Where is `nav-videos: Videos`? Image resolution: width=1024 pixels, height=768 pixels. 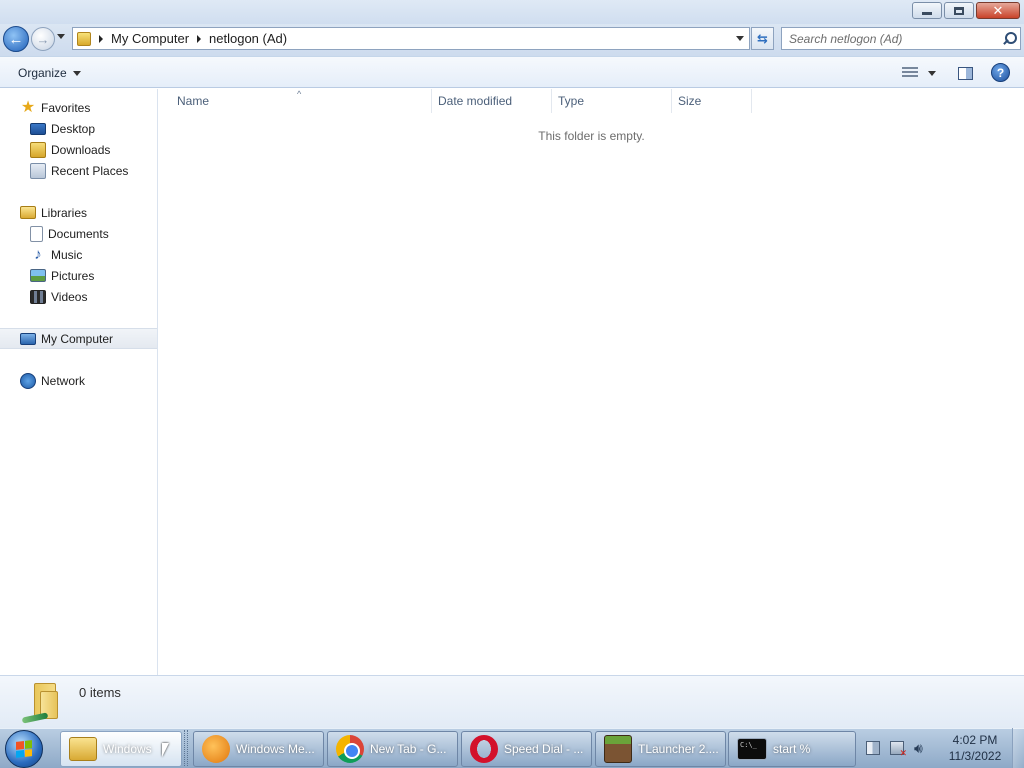
nav-videos: Videos is located at coordinates (78, 296).